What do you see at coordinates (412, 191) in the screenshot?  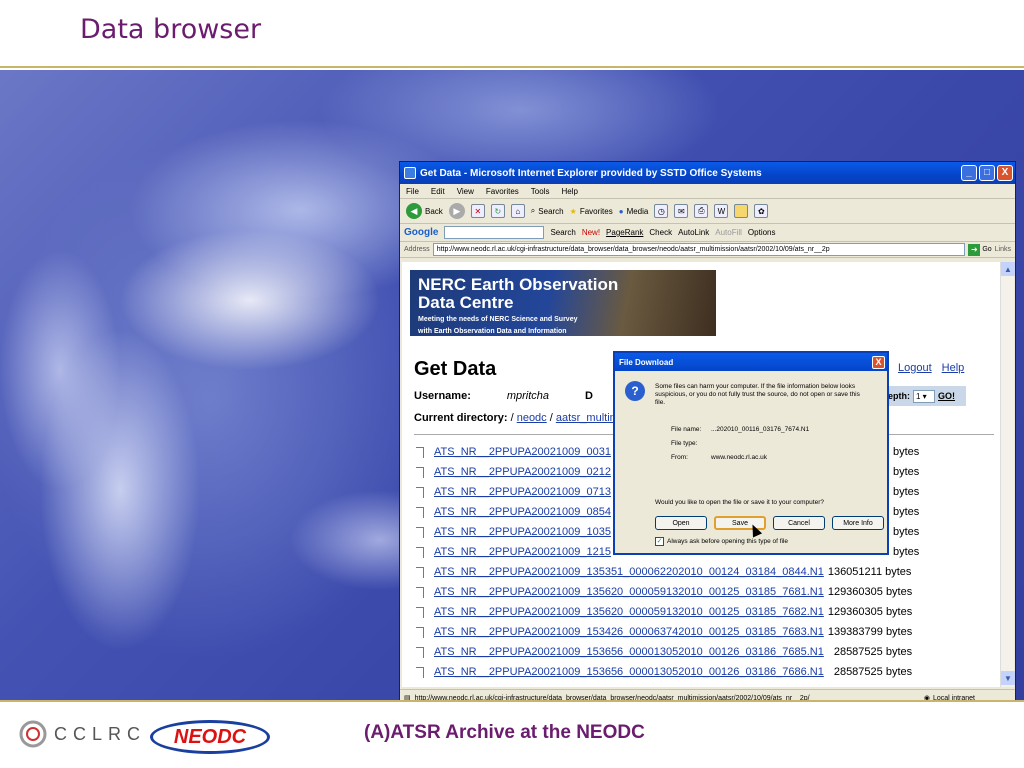 I see `menu-file: File` at bounding box center [412, 191].